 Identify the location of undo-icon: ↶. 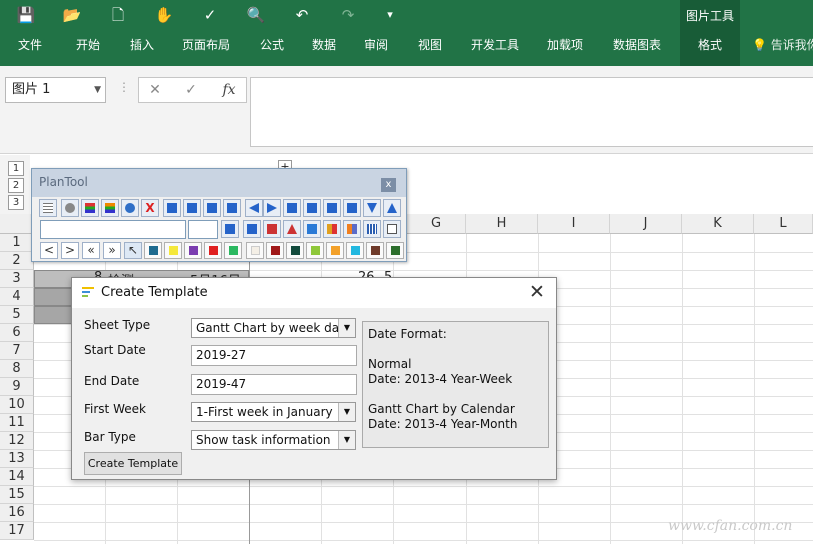
(302, 15).